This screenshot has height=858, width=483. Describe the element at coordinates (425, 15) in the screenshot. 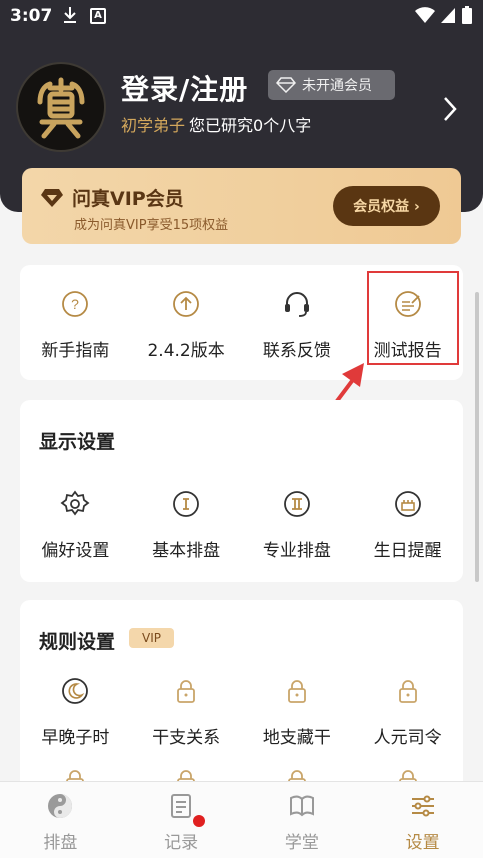

I see `wifi-icon` at that location.